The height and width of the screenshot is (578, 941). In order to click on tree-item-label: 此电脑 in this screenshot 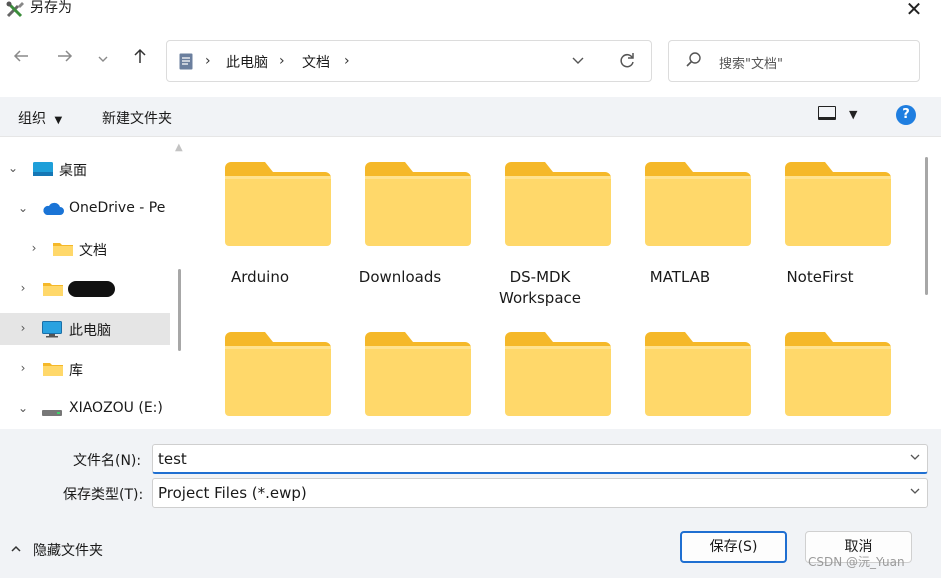, I will do `click(90, 331)`.